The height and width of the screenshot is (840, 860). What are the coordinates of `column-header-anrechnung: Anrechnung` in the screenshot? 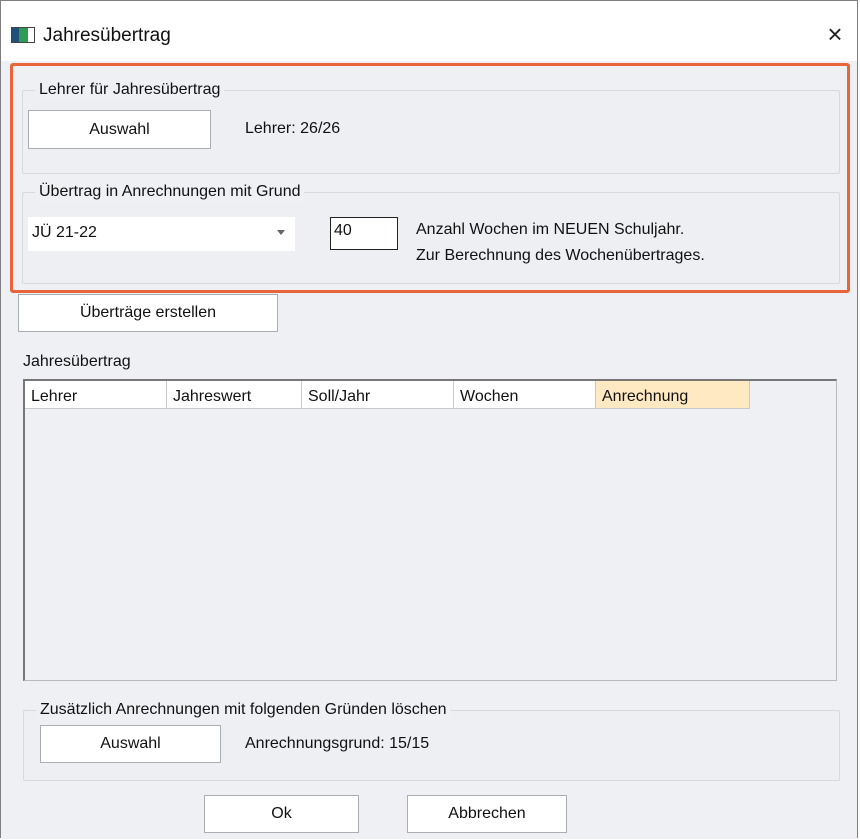 It's located at (673, 395).